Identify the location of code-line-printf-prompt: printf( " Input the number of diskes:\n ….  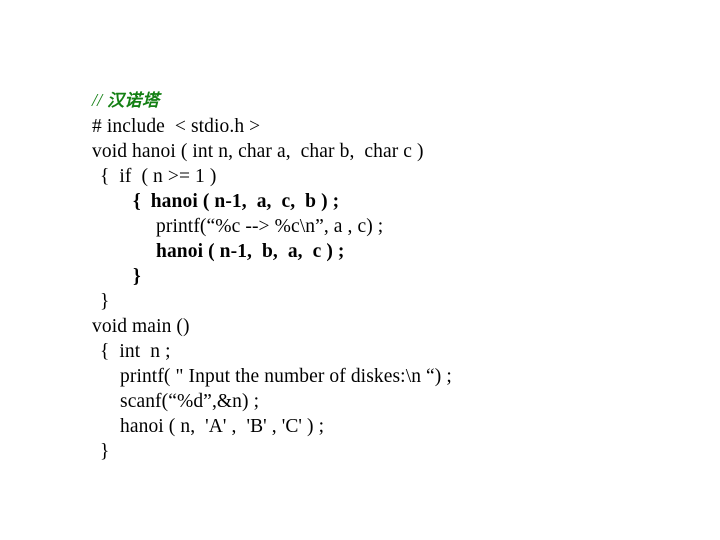
(286, 376).